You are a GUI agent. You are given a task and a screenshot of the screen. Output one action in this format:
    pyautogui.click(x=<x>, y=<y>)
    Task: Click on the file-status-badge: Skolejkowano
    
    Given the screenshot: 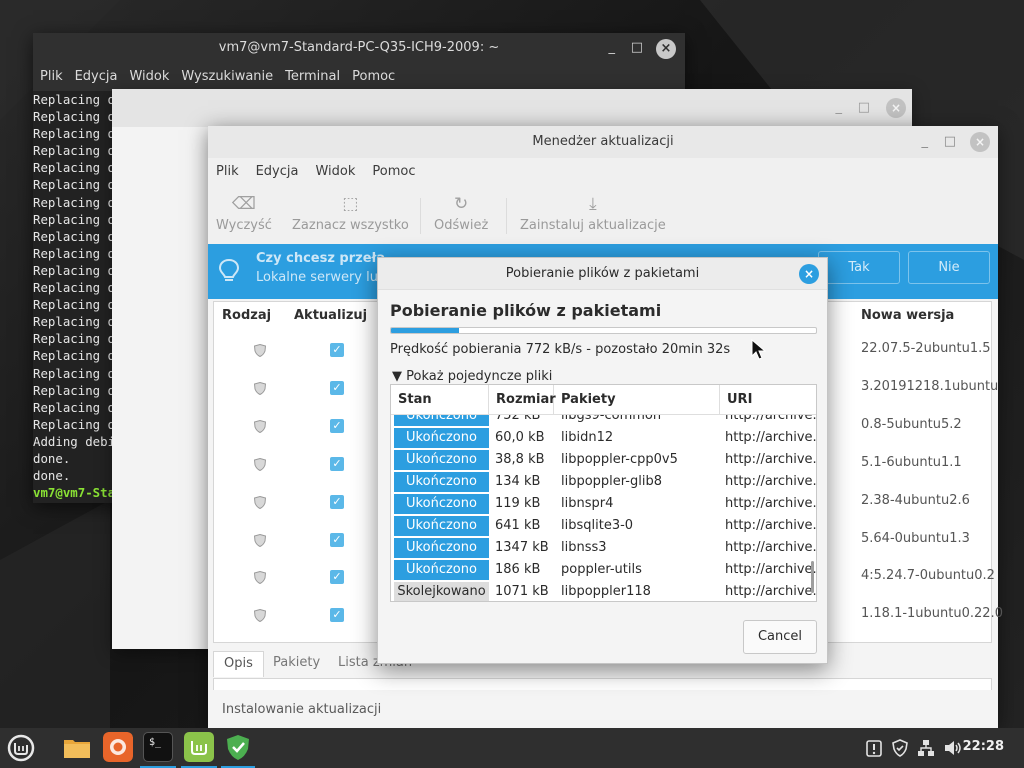 What is the action you would take?
    pyautogui.click(x=441, y=591)
    